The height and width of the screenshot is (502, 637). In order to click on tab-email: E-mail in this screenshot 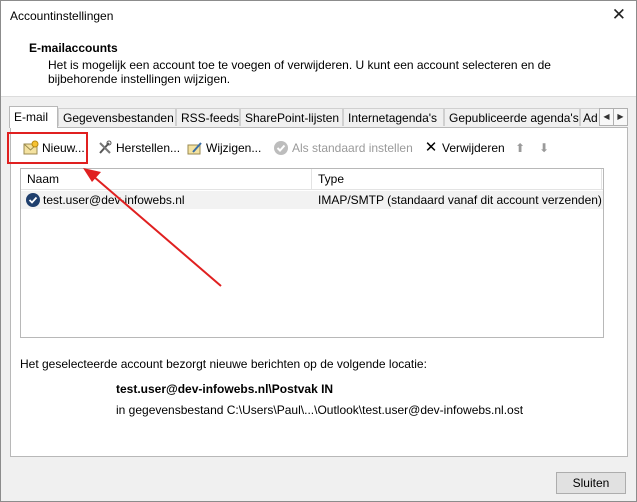, I will do `click(33, 117)`.